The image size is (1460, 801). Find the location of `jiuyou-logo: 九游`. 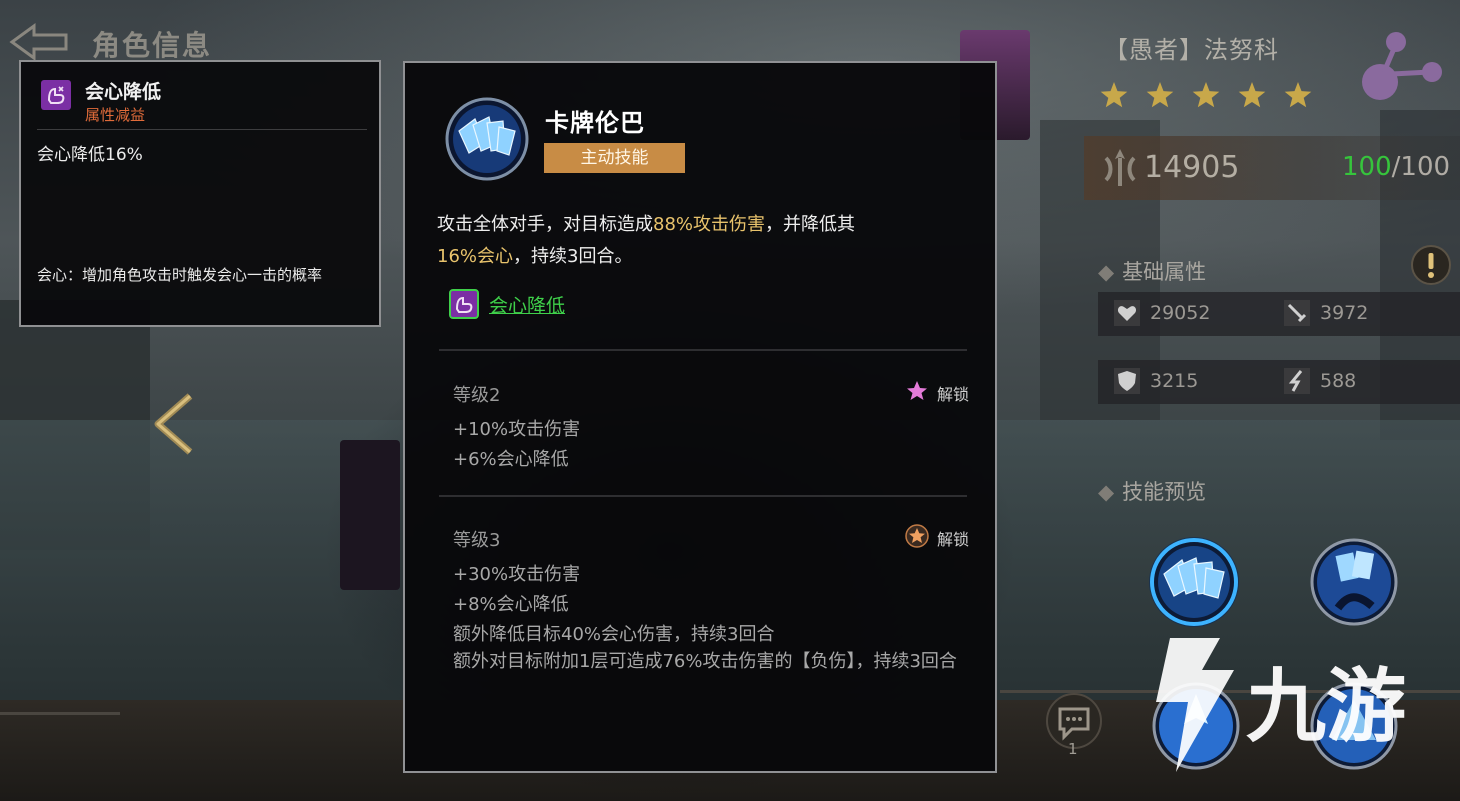

jiuyou-logo: 九游 is located at coordinates (1281, 705).